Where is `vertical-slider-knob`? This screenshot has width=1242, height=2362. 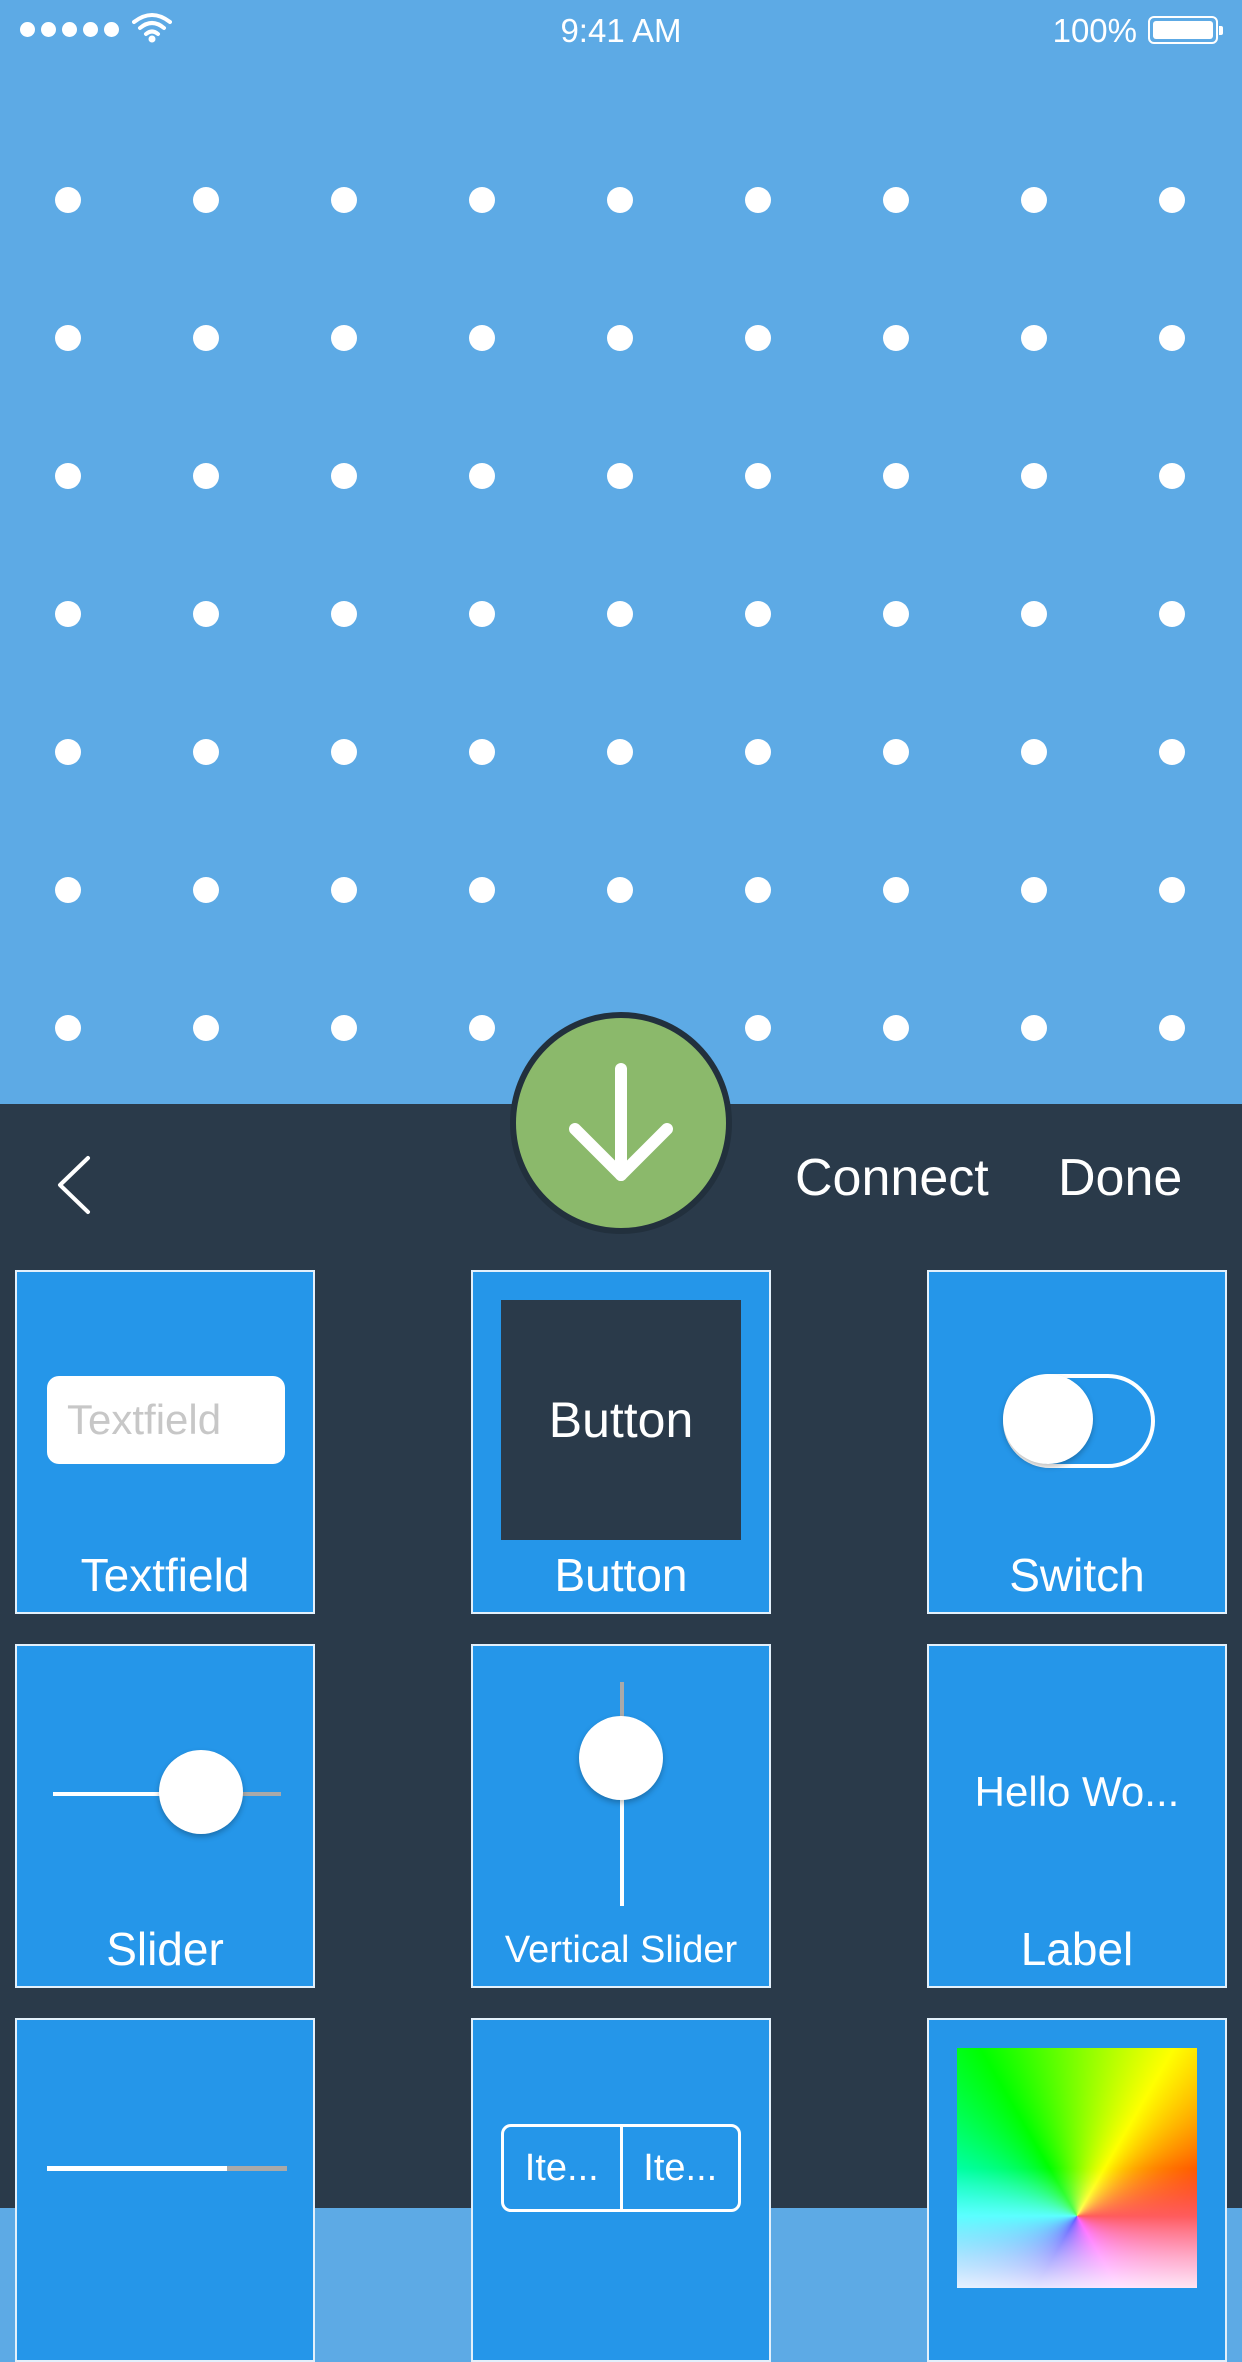 vertical-slider-knob is located at coordinates (621, 1758).